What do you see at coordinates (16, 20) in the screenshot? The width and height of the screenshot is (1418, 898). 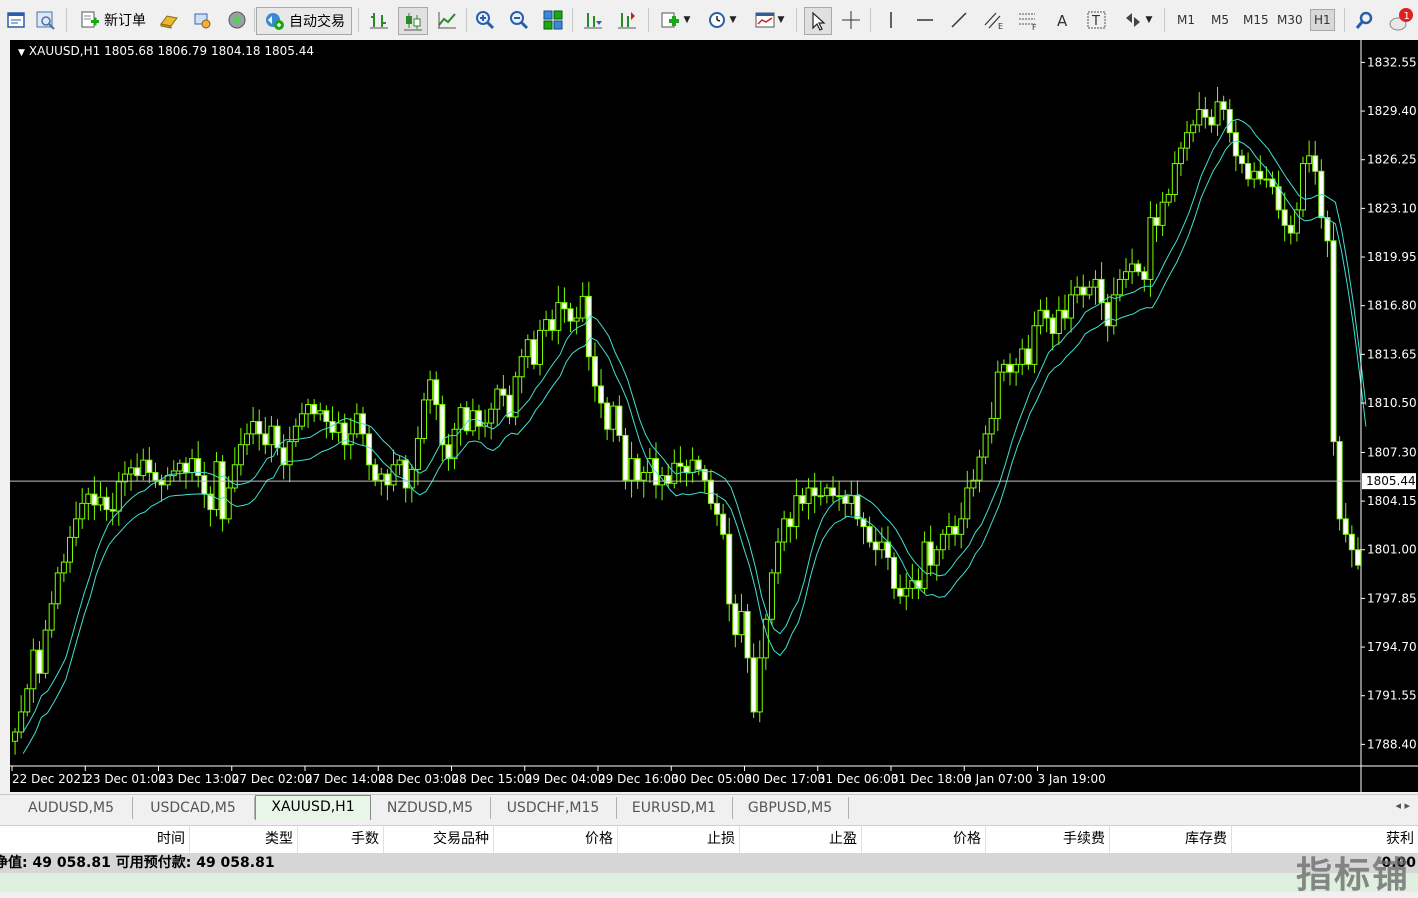 I see `new-chart-button` at bounding box center [16, 20].